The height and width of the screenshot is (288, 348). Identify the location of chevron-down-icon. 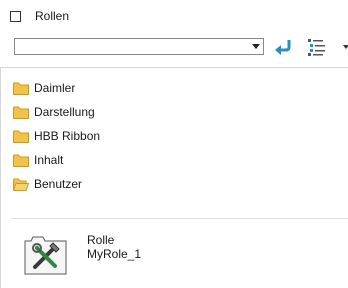
(256, 46).